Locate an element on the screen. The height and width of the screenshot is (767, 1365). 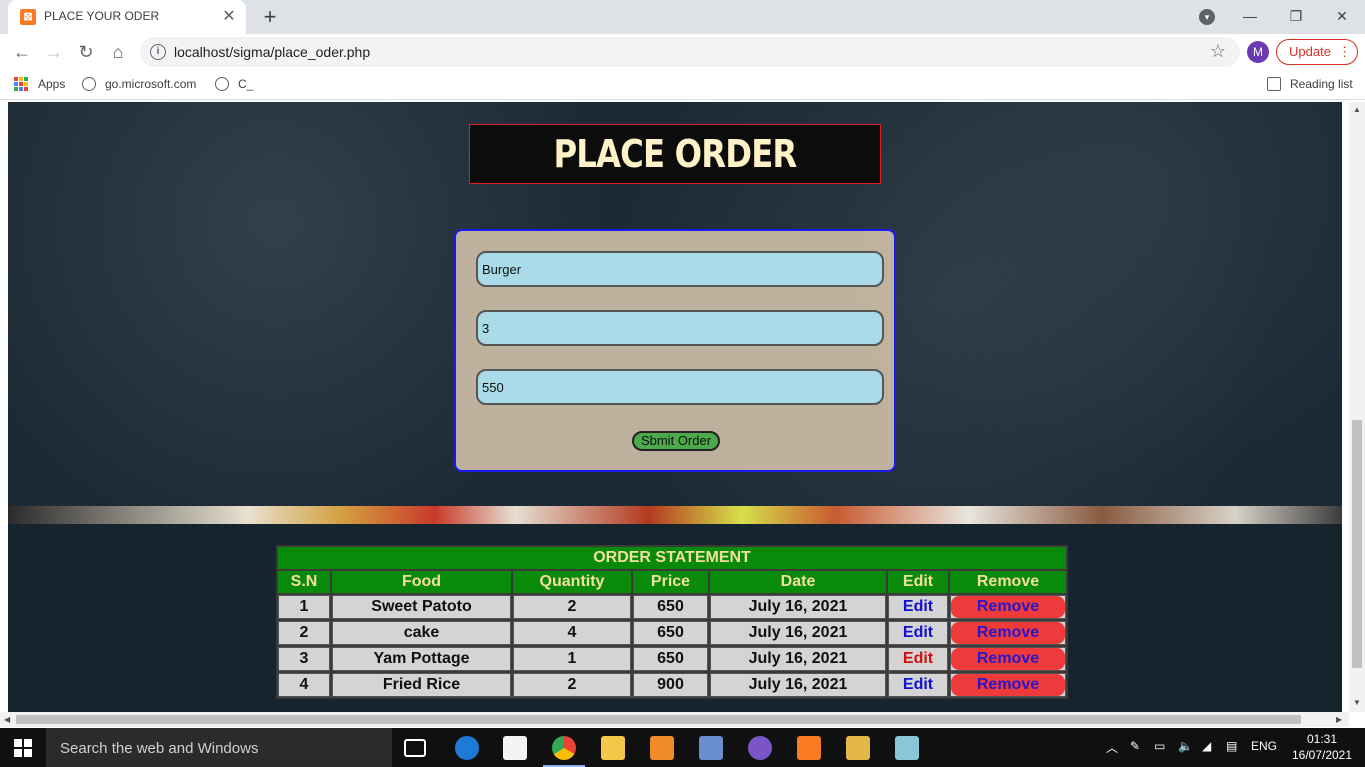
table-caption: ORDER STATEMENT is located at coordinates (672, 558).